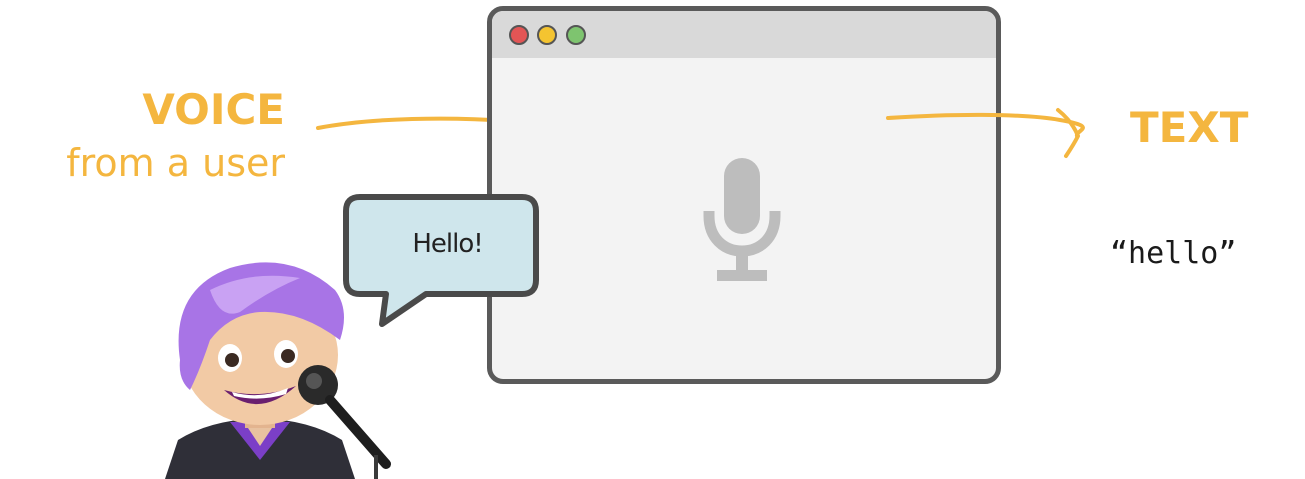  I want to click on transcription-result: “hello”, so click(1173, 253).